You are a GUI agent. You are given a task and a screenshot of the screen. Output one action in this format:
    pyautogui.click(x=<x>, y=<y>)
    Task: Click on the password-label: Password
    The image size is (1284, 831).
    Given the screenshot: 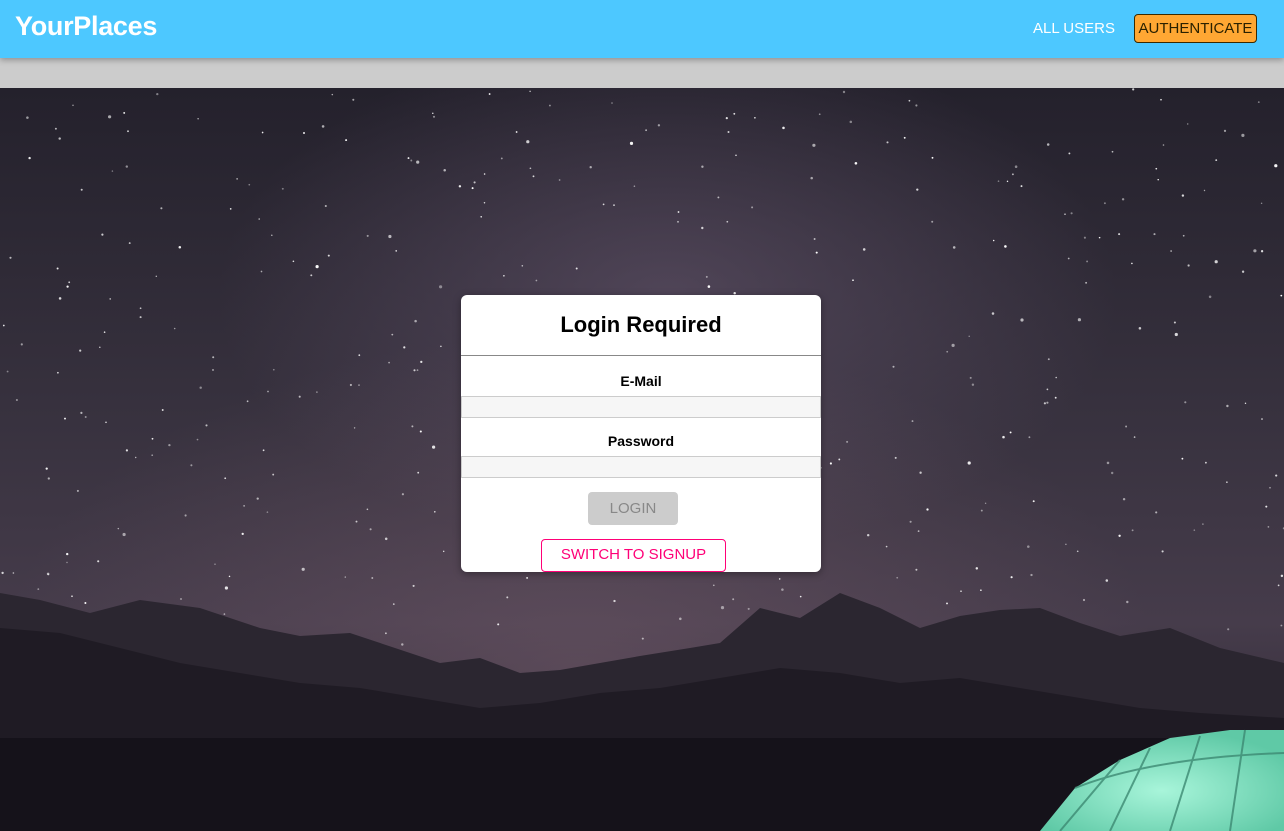 What is the action you would take?
    pyautogui.click(x=641, y=441)
    